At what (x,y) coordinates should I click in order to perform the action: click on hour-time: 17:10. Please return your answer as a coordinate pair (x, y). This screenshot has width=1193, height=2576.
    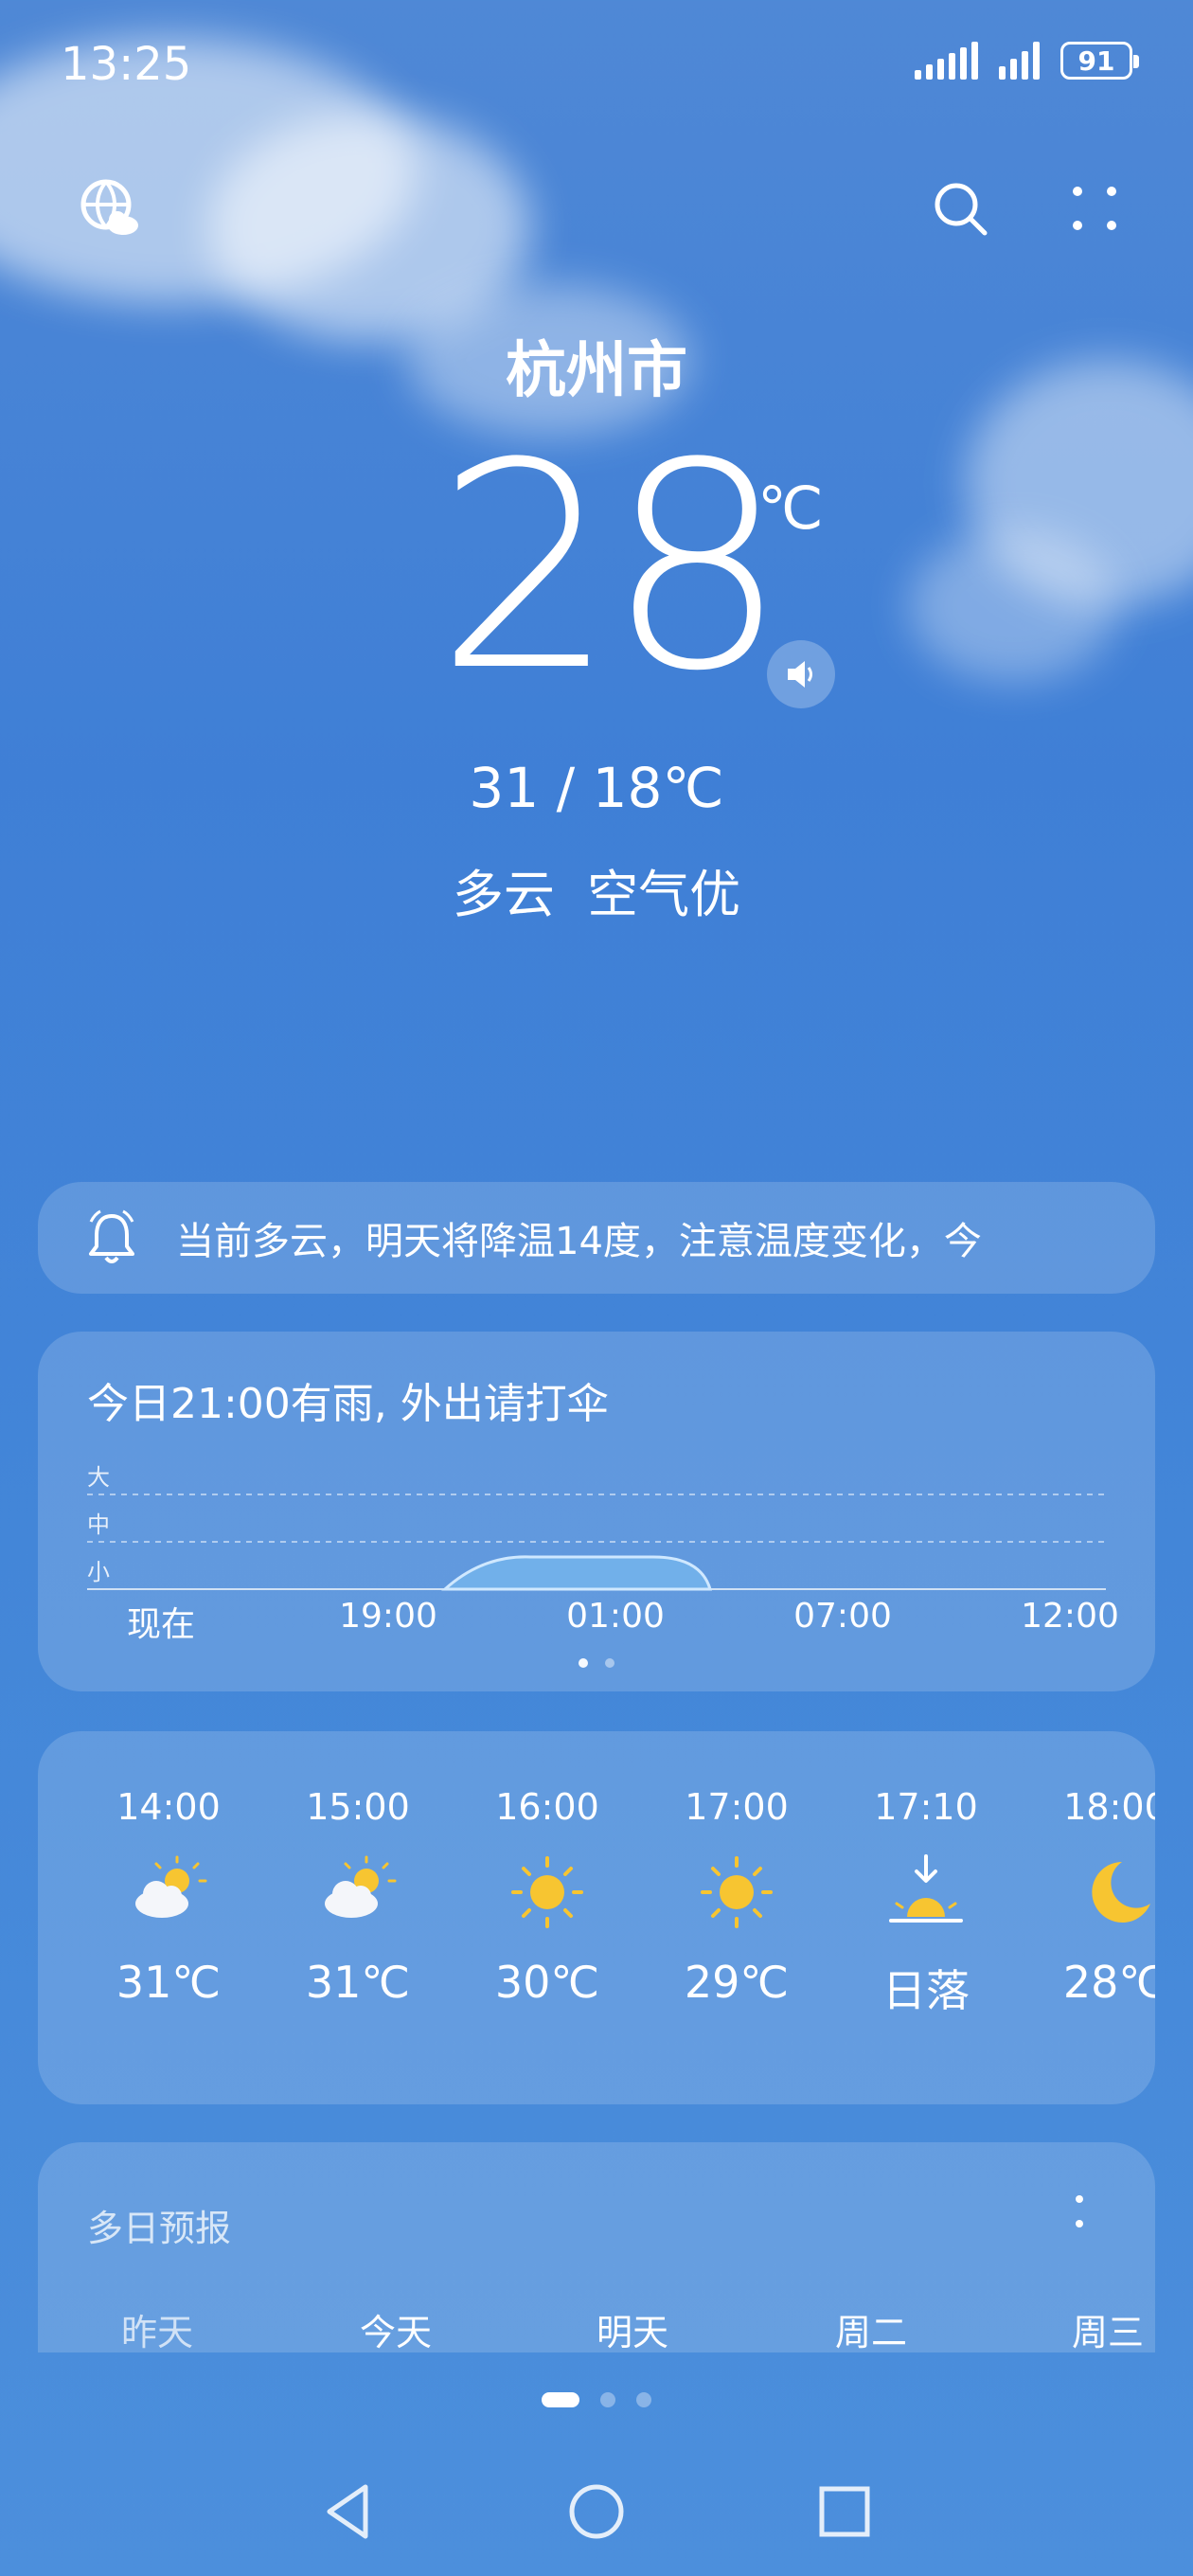
    Looking at the image, I should click on (926, 1807).